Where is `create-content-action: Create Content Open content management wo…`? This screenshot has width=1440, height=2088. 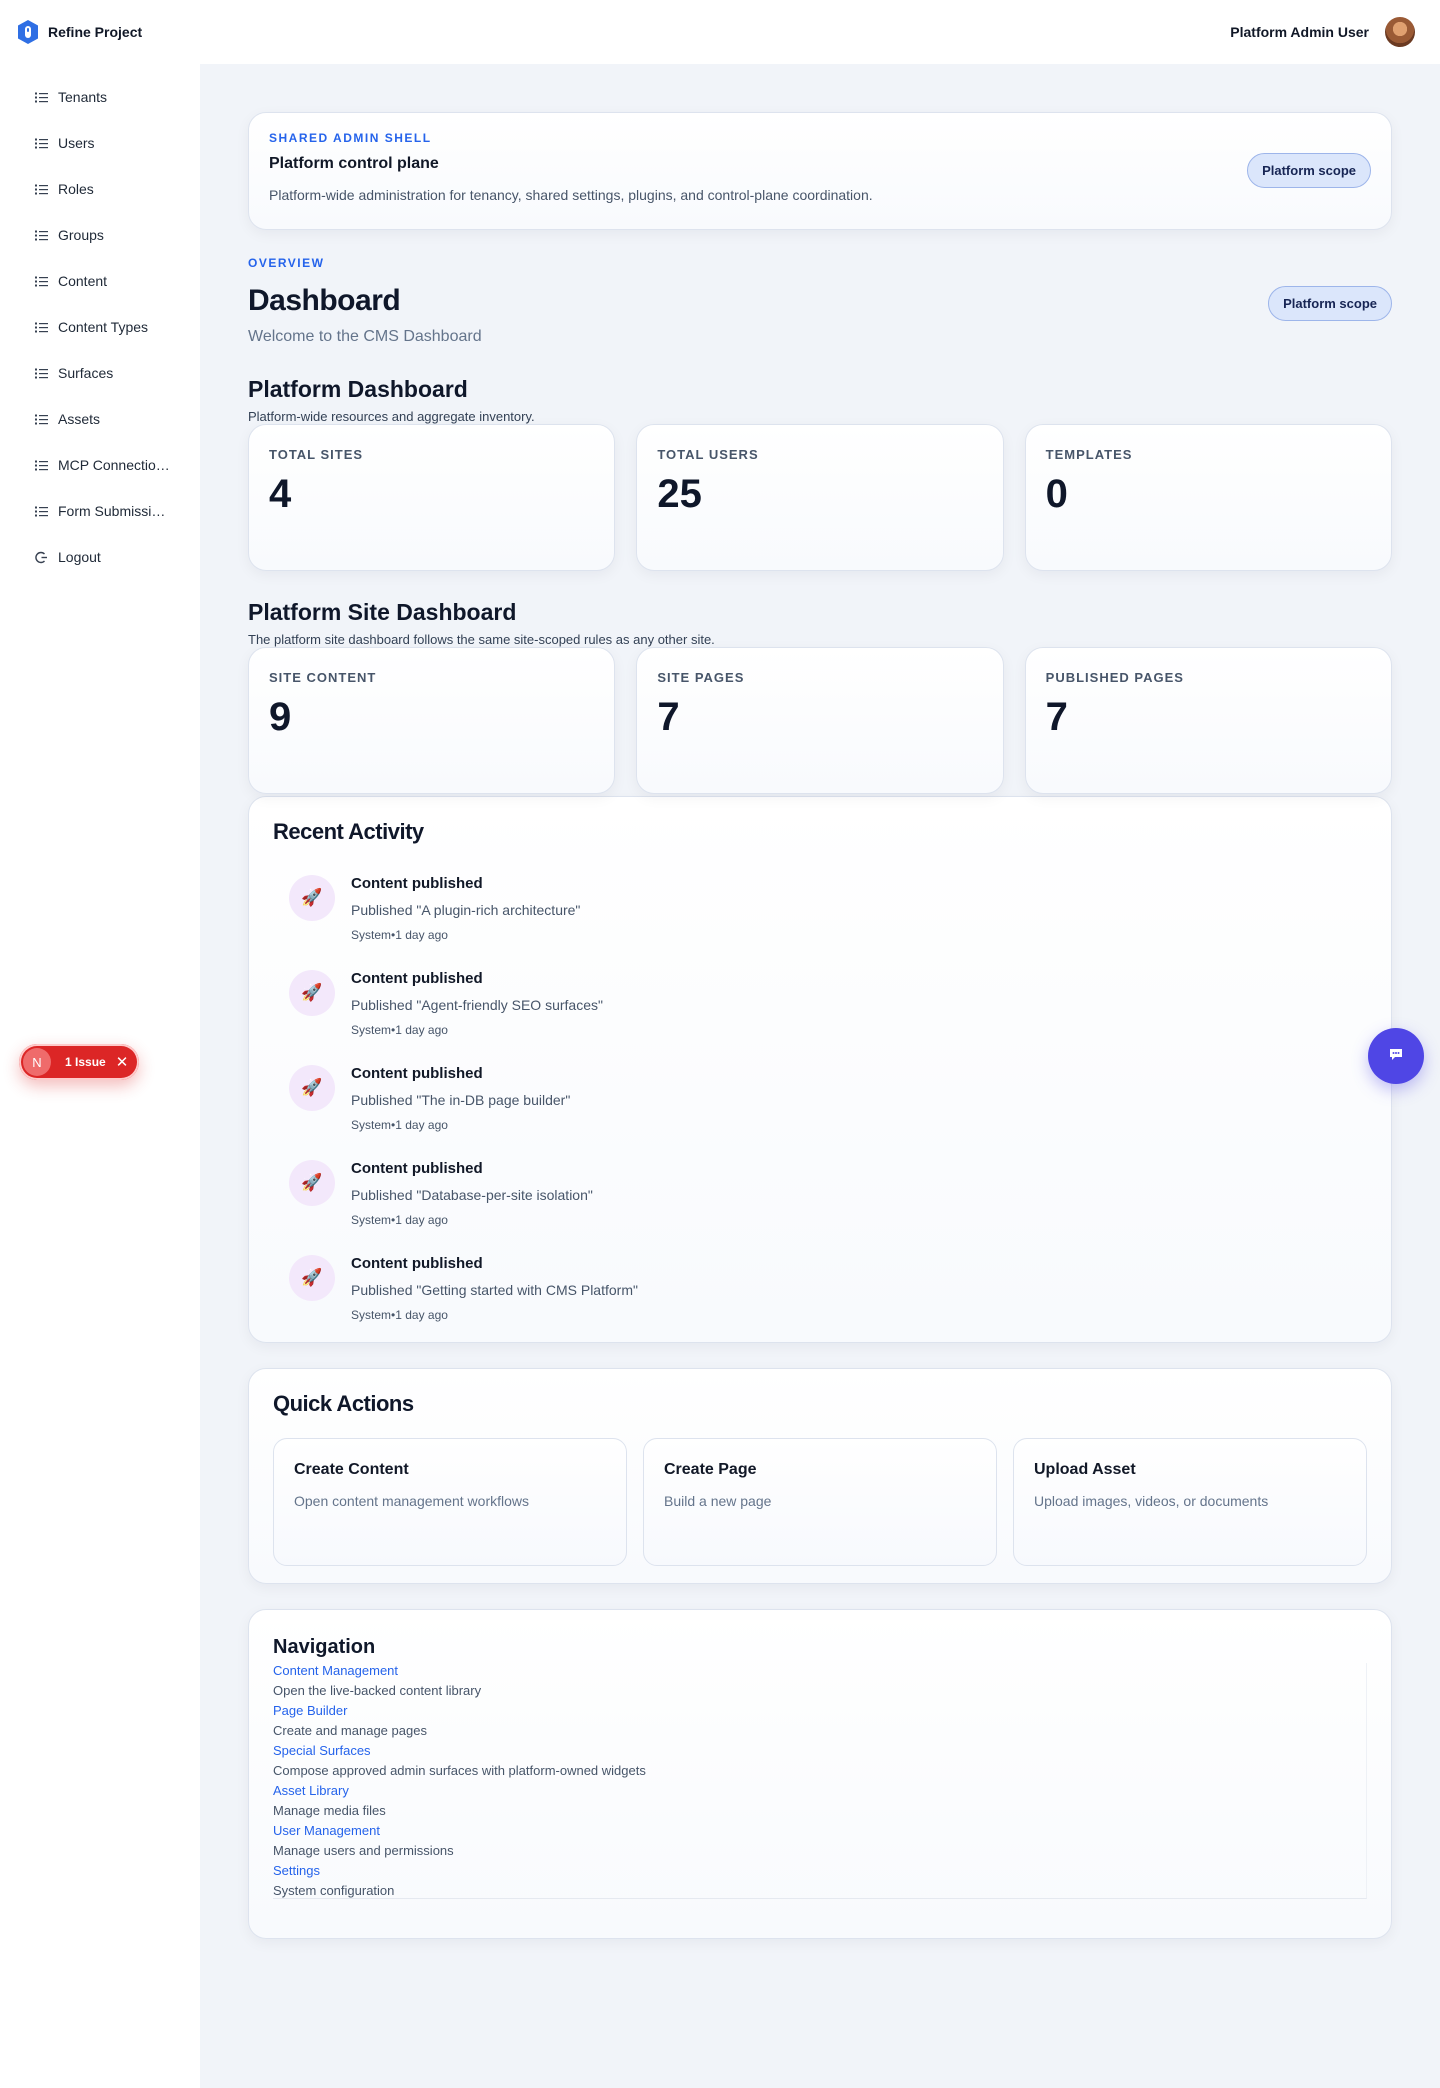
create-content-action: Create Content Open content management wo… is located at coordinates (450, 1502).